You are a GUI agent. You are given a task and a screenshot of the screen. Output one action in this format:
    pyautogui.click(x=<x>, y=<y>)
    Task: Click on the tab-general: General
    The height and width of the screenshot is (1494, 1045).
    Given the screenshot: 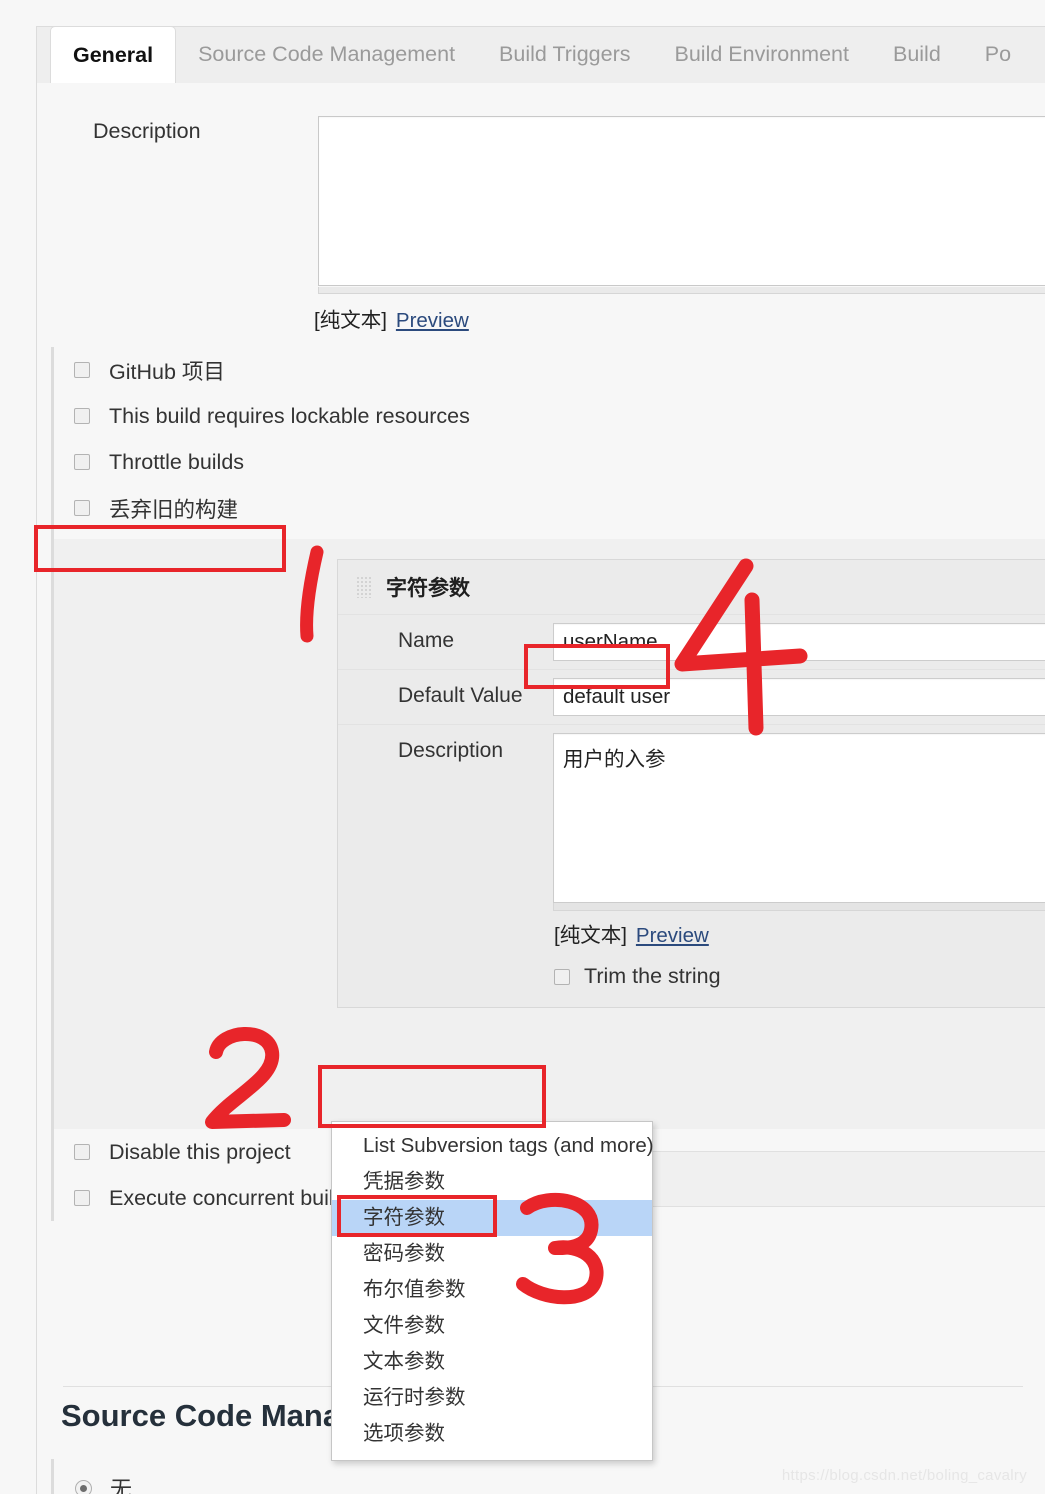 What is the action you would take?
    pyautogui.click(x=113, y=55)
    